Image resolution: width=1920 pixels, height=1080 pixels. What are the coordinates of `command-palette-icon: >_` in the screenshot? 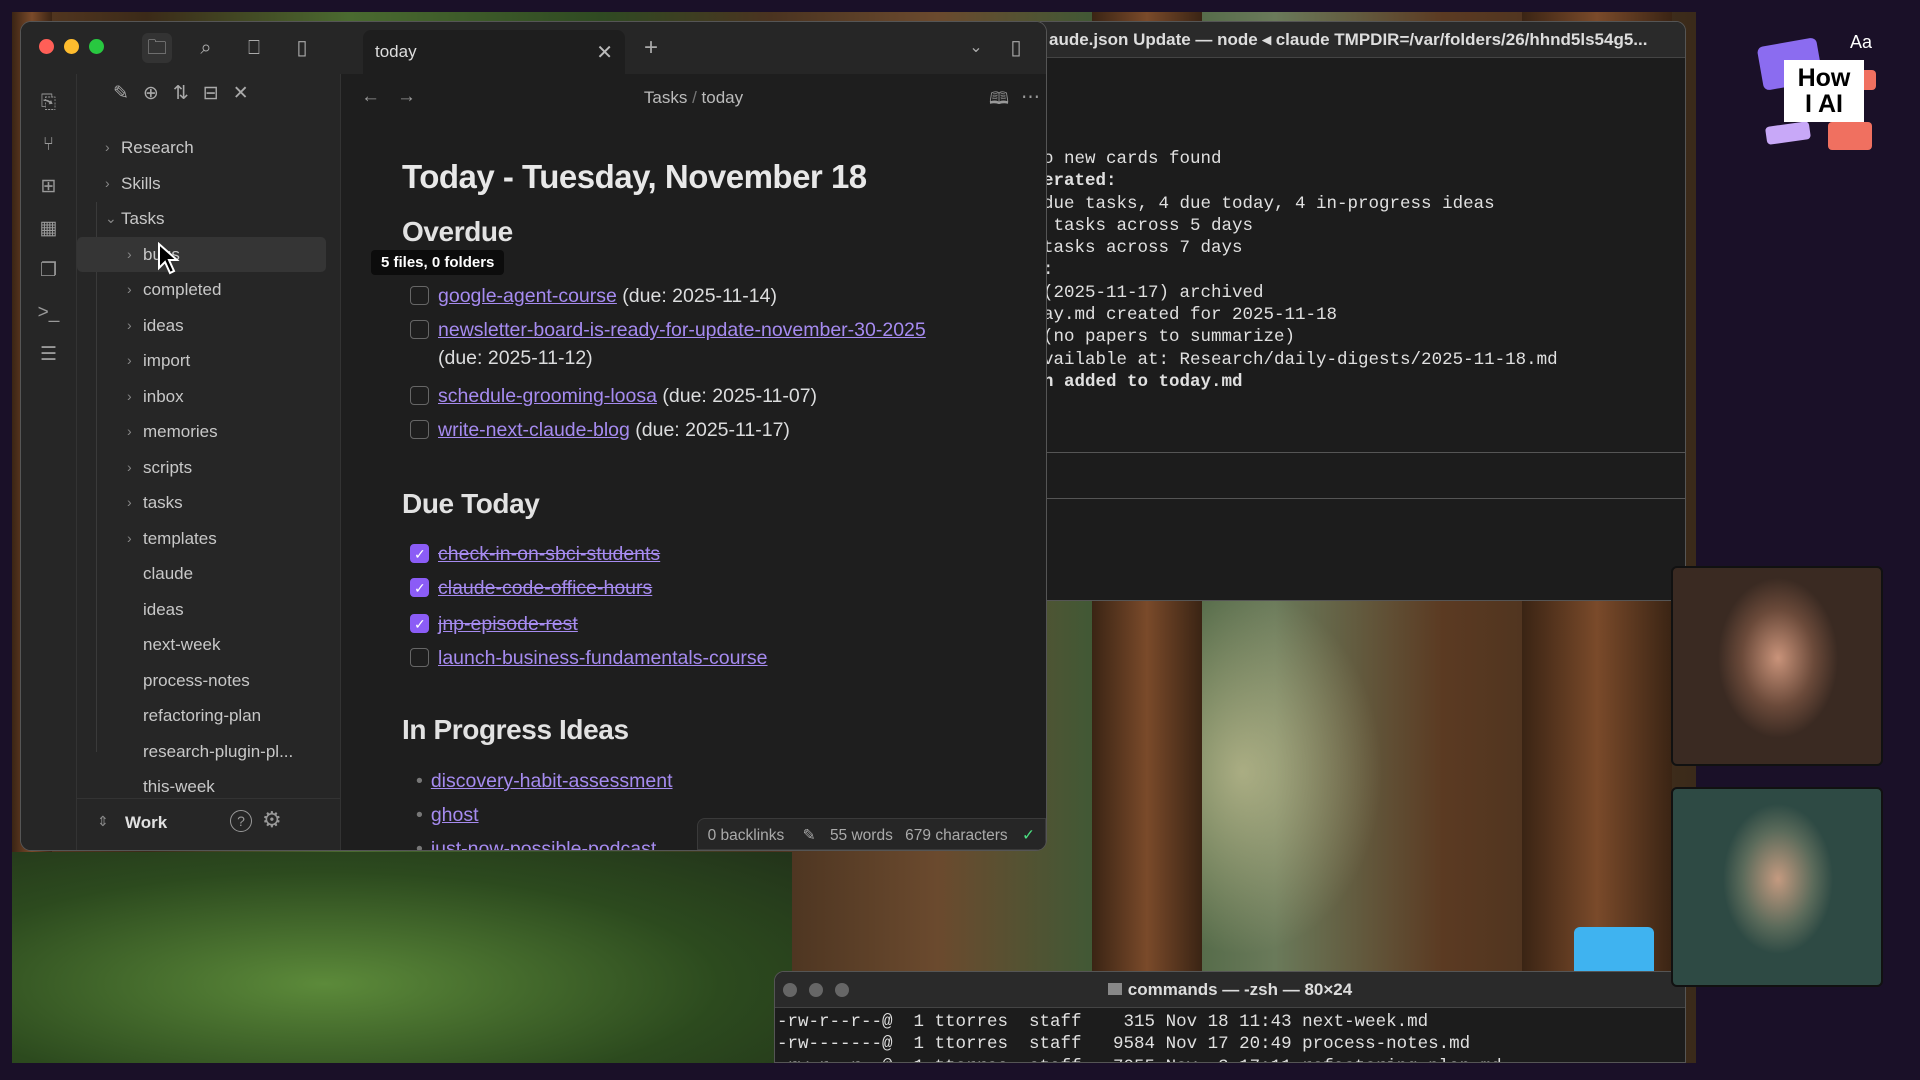 It's located at (48, 313).